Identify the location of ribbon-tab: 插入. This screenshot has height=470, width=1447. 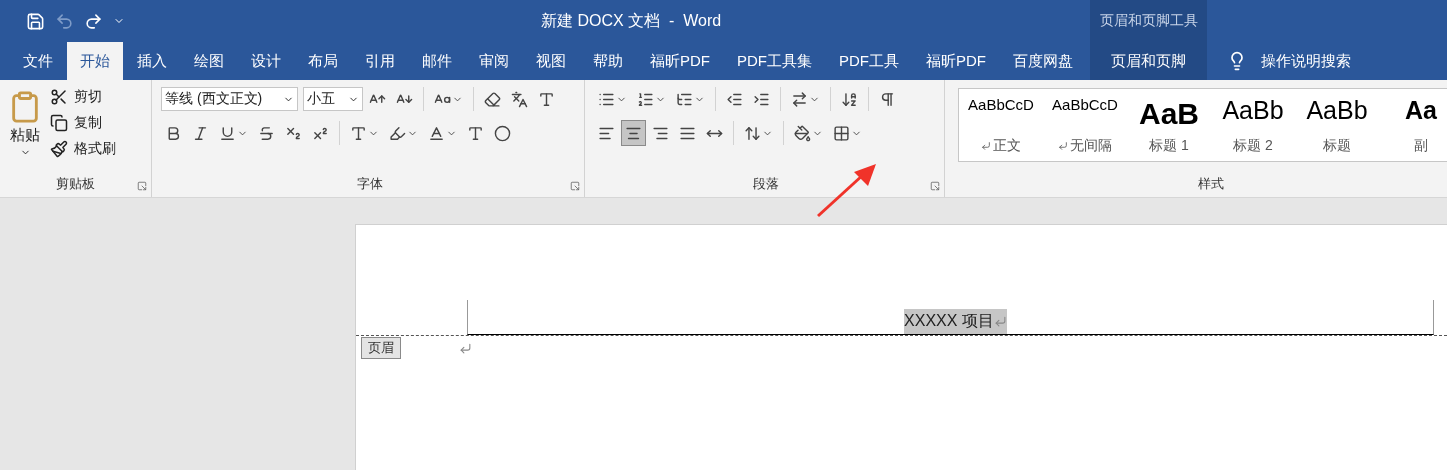
(152, 61).